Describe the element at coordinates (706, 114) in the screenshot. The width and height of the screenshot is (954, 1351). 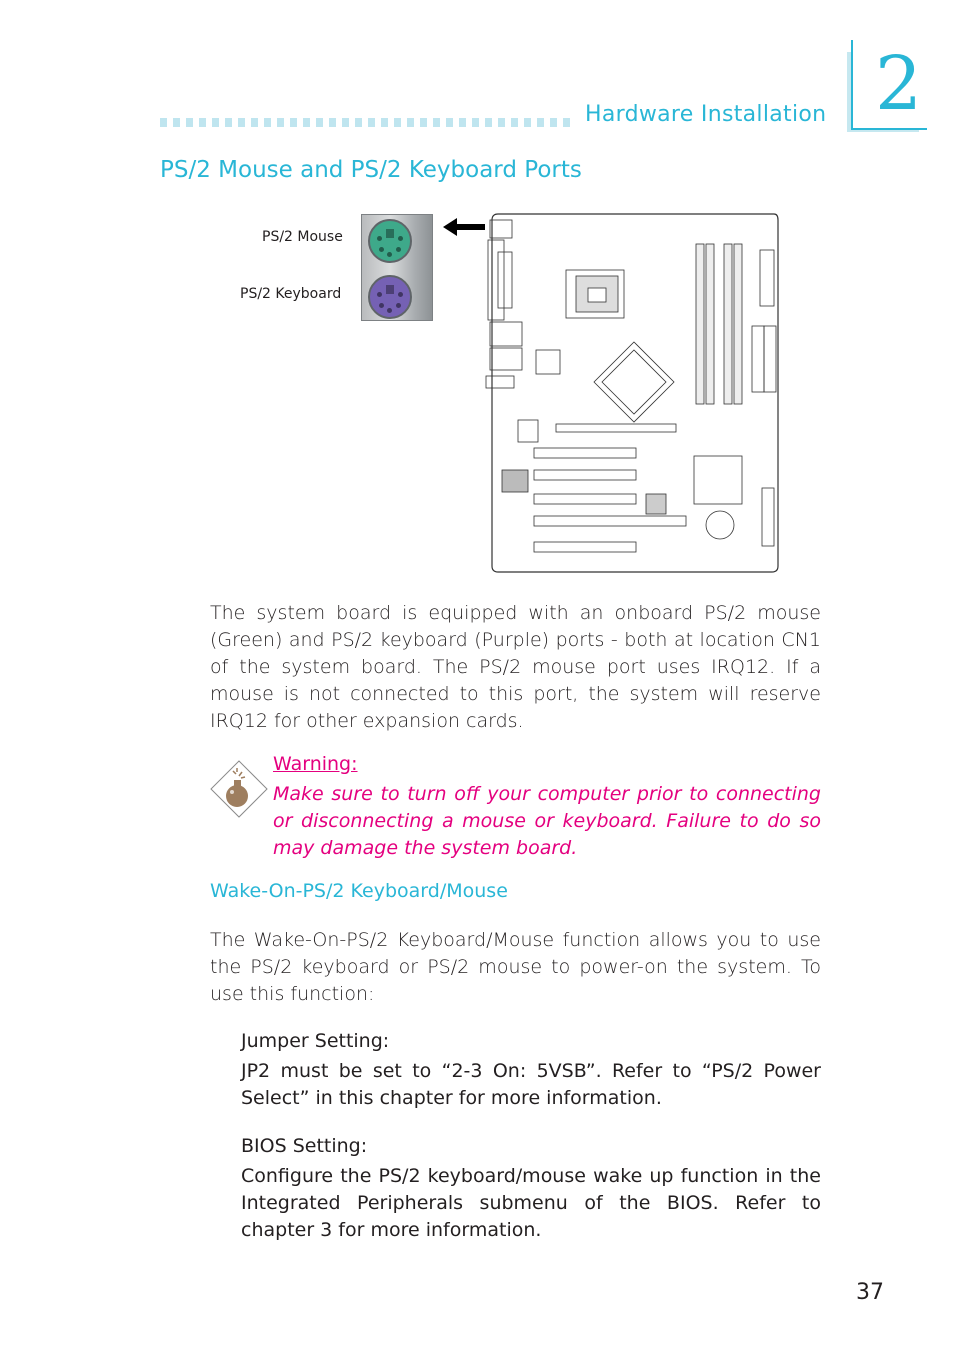
I see `section-title: Hardware Installation` at that location.